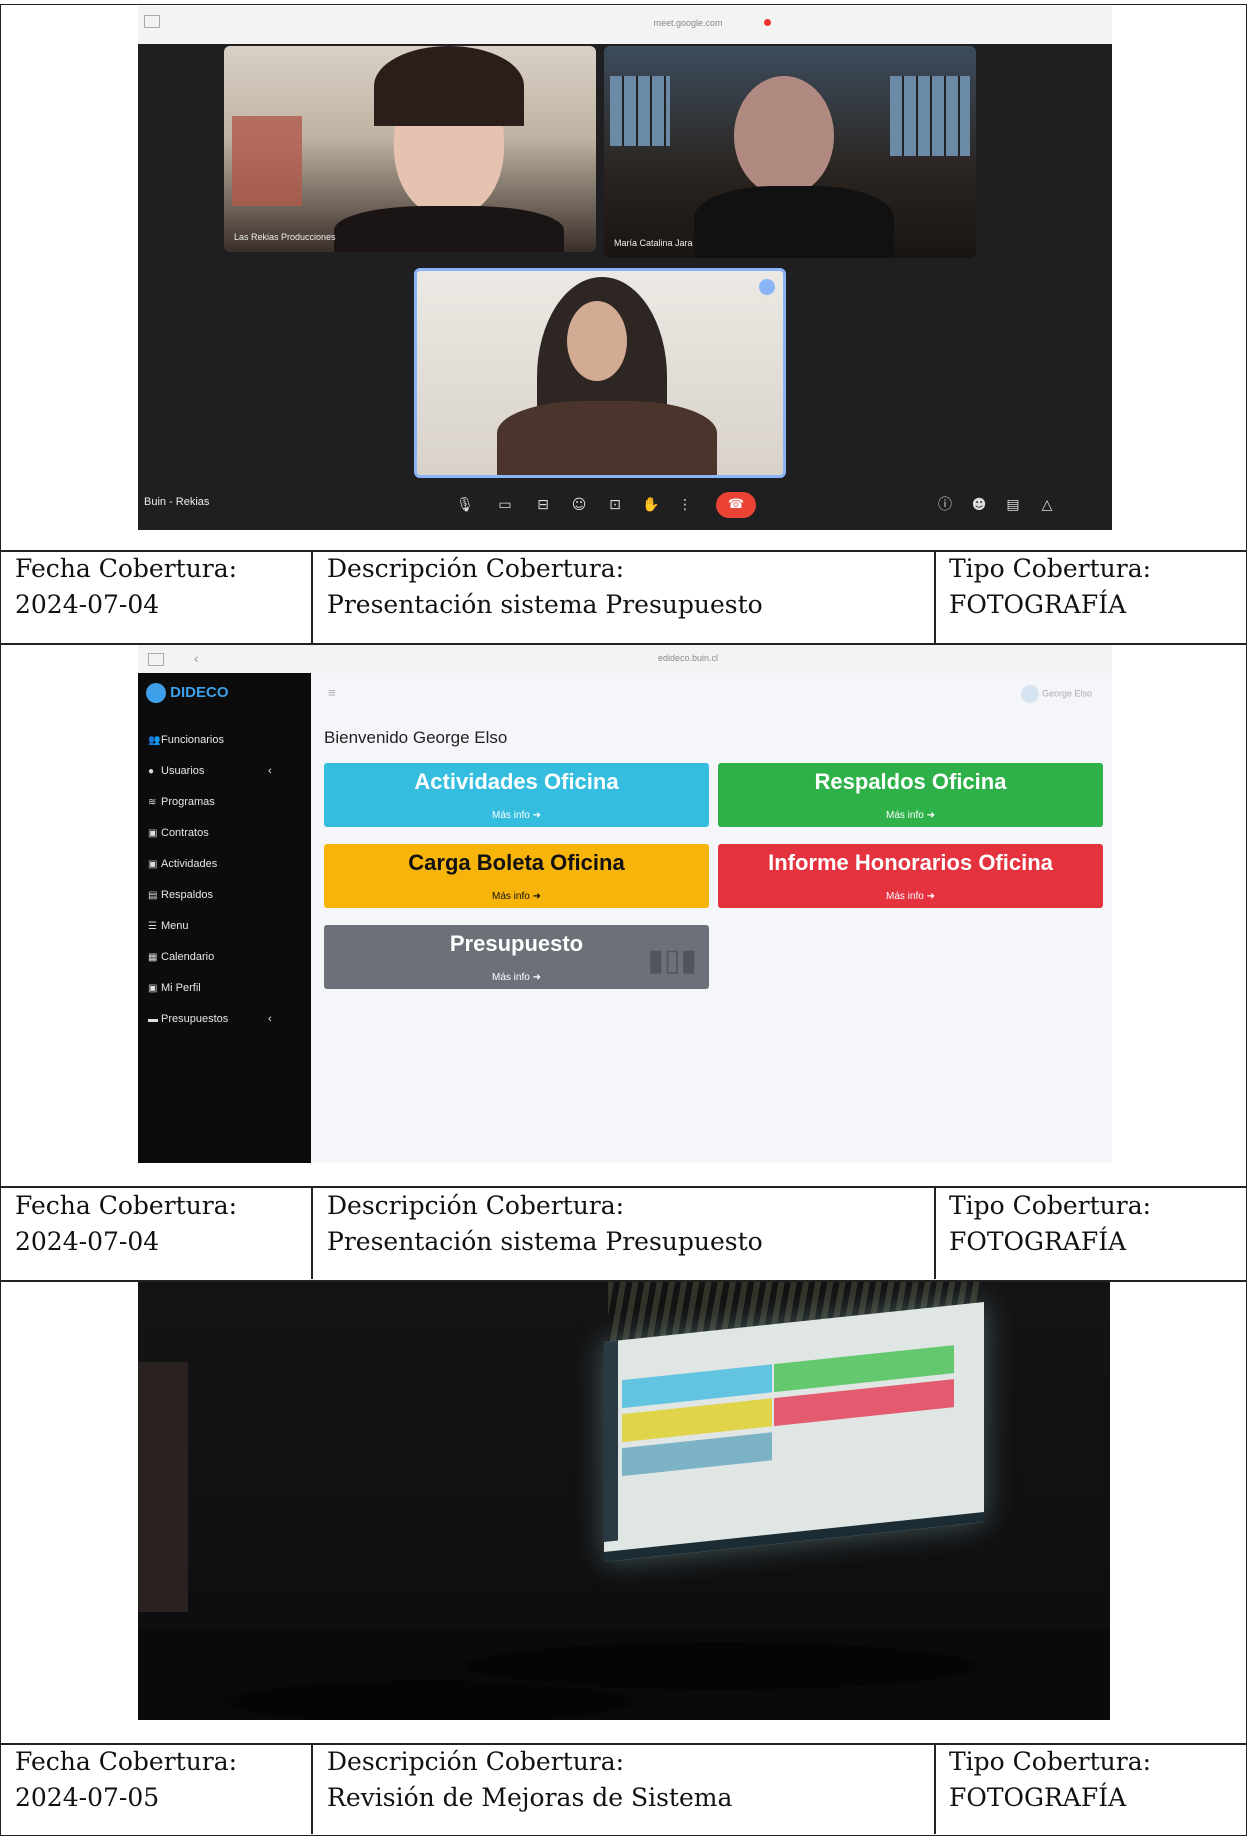 The height and width of the screenshot is (1838, 1247). I want to click on file-icon: ▣, so click(153, 833).